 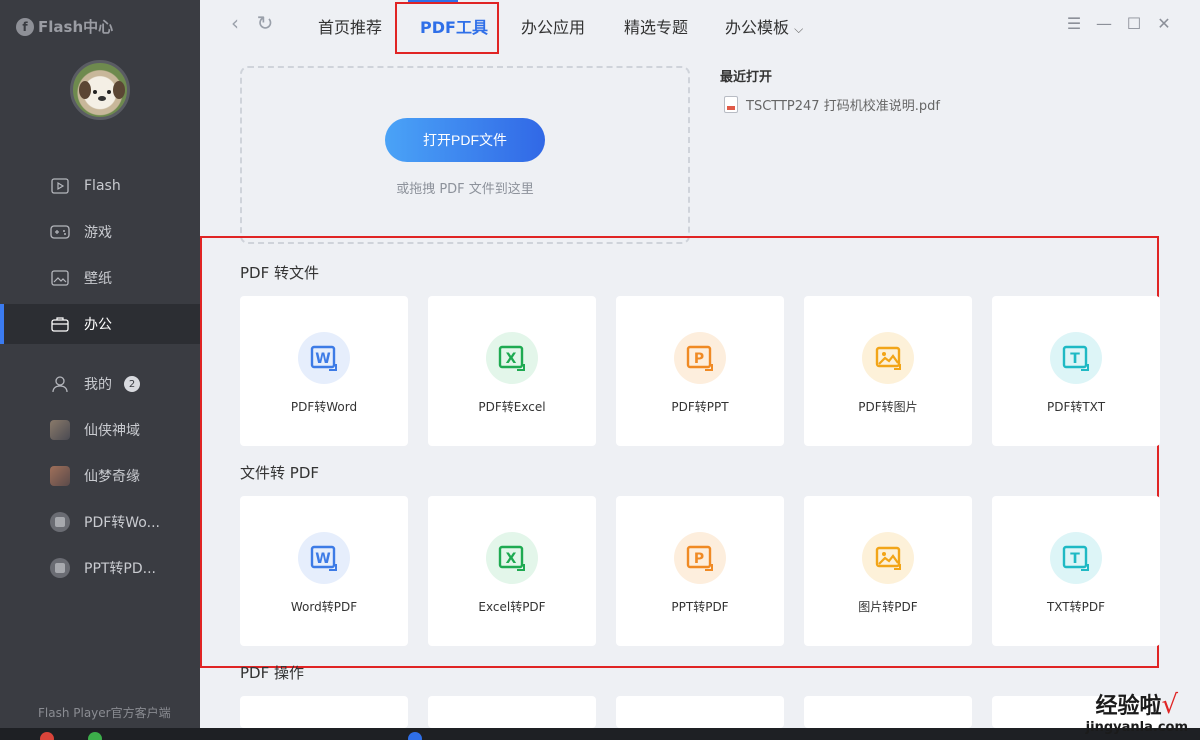 I want to click on tool-card-label: PDF转Word, so click(x=324, y=407).